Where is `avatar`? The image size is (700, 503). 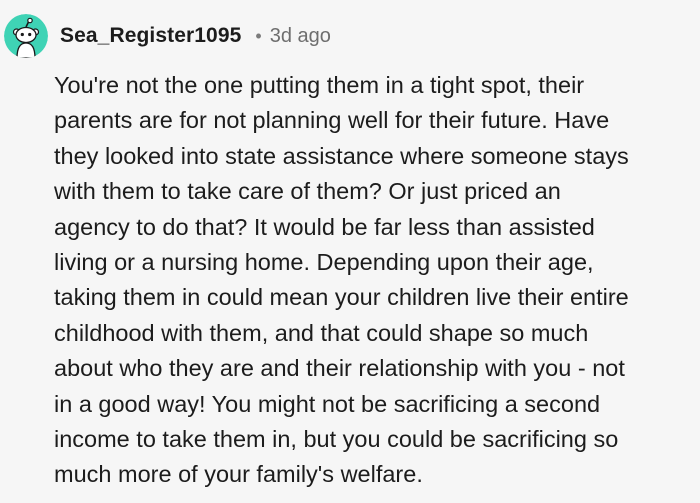
avatar is located at coordinates (26, 36).